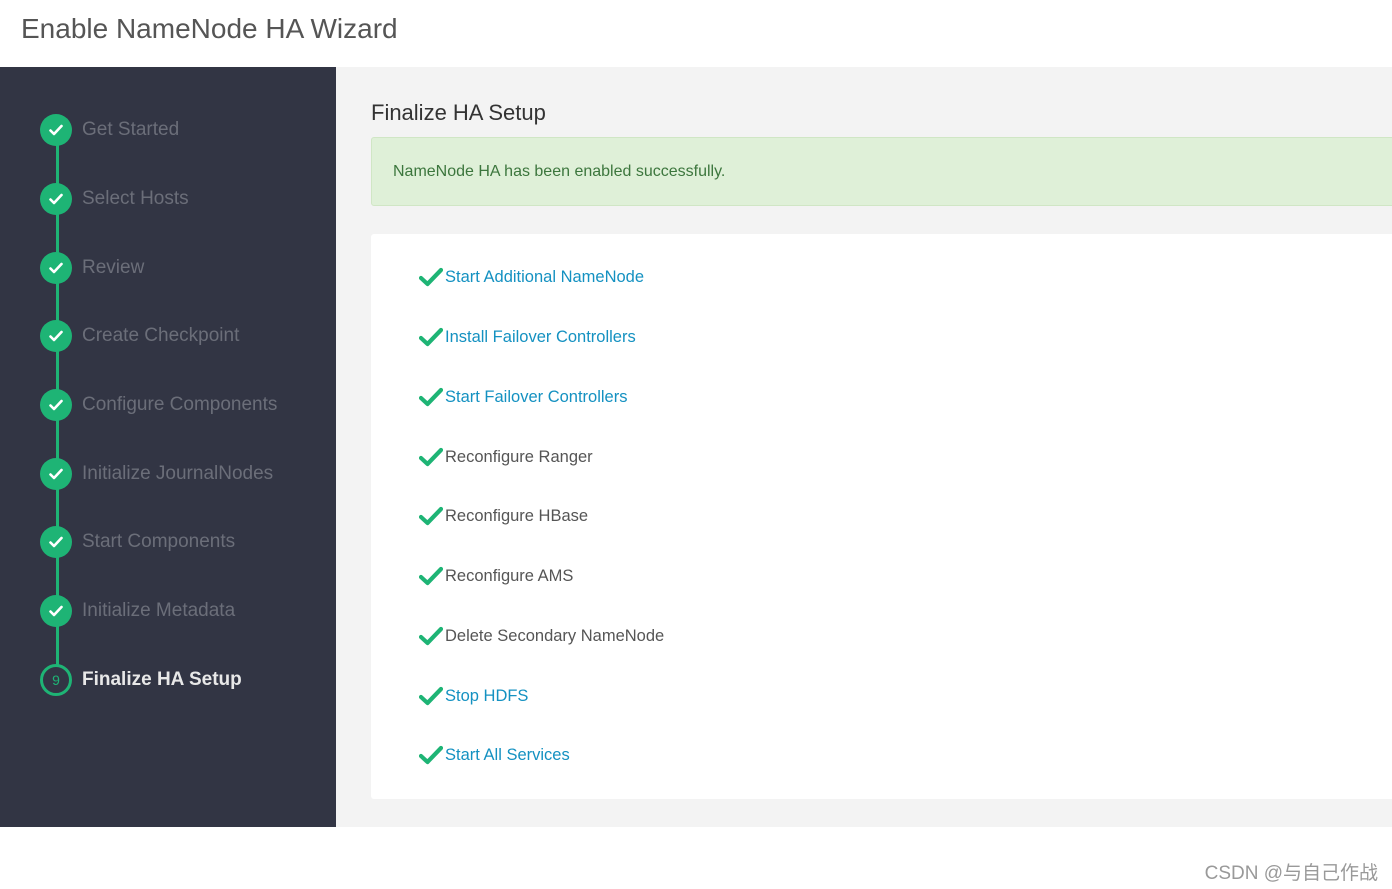  I want to click on page-header: Enable NameNode HA Wizard, so click(696, 33).